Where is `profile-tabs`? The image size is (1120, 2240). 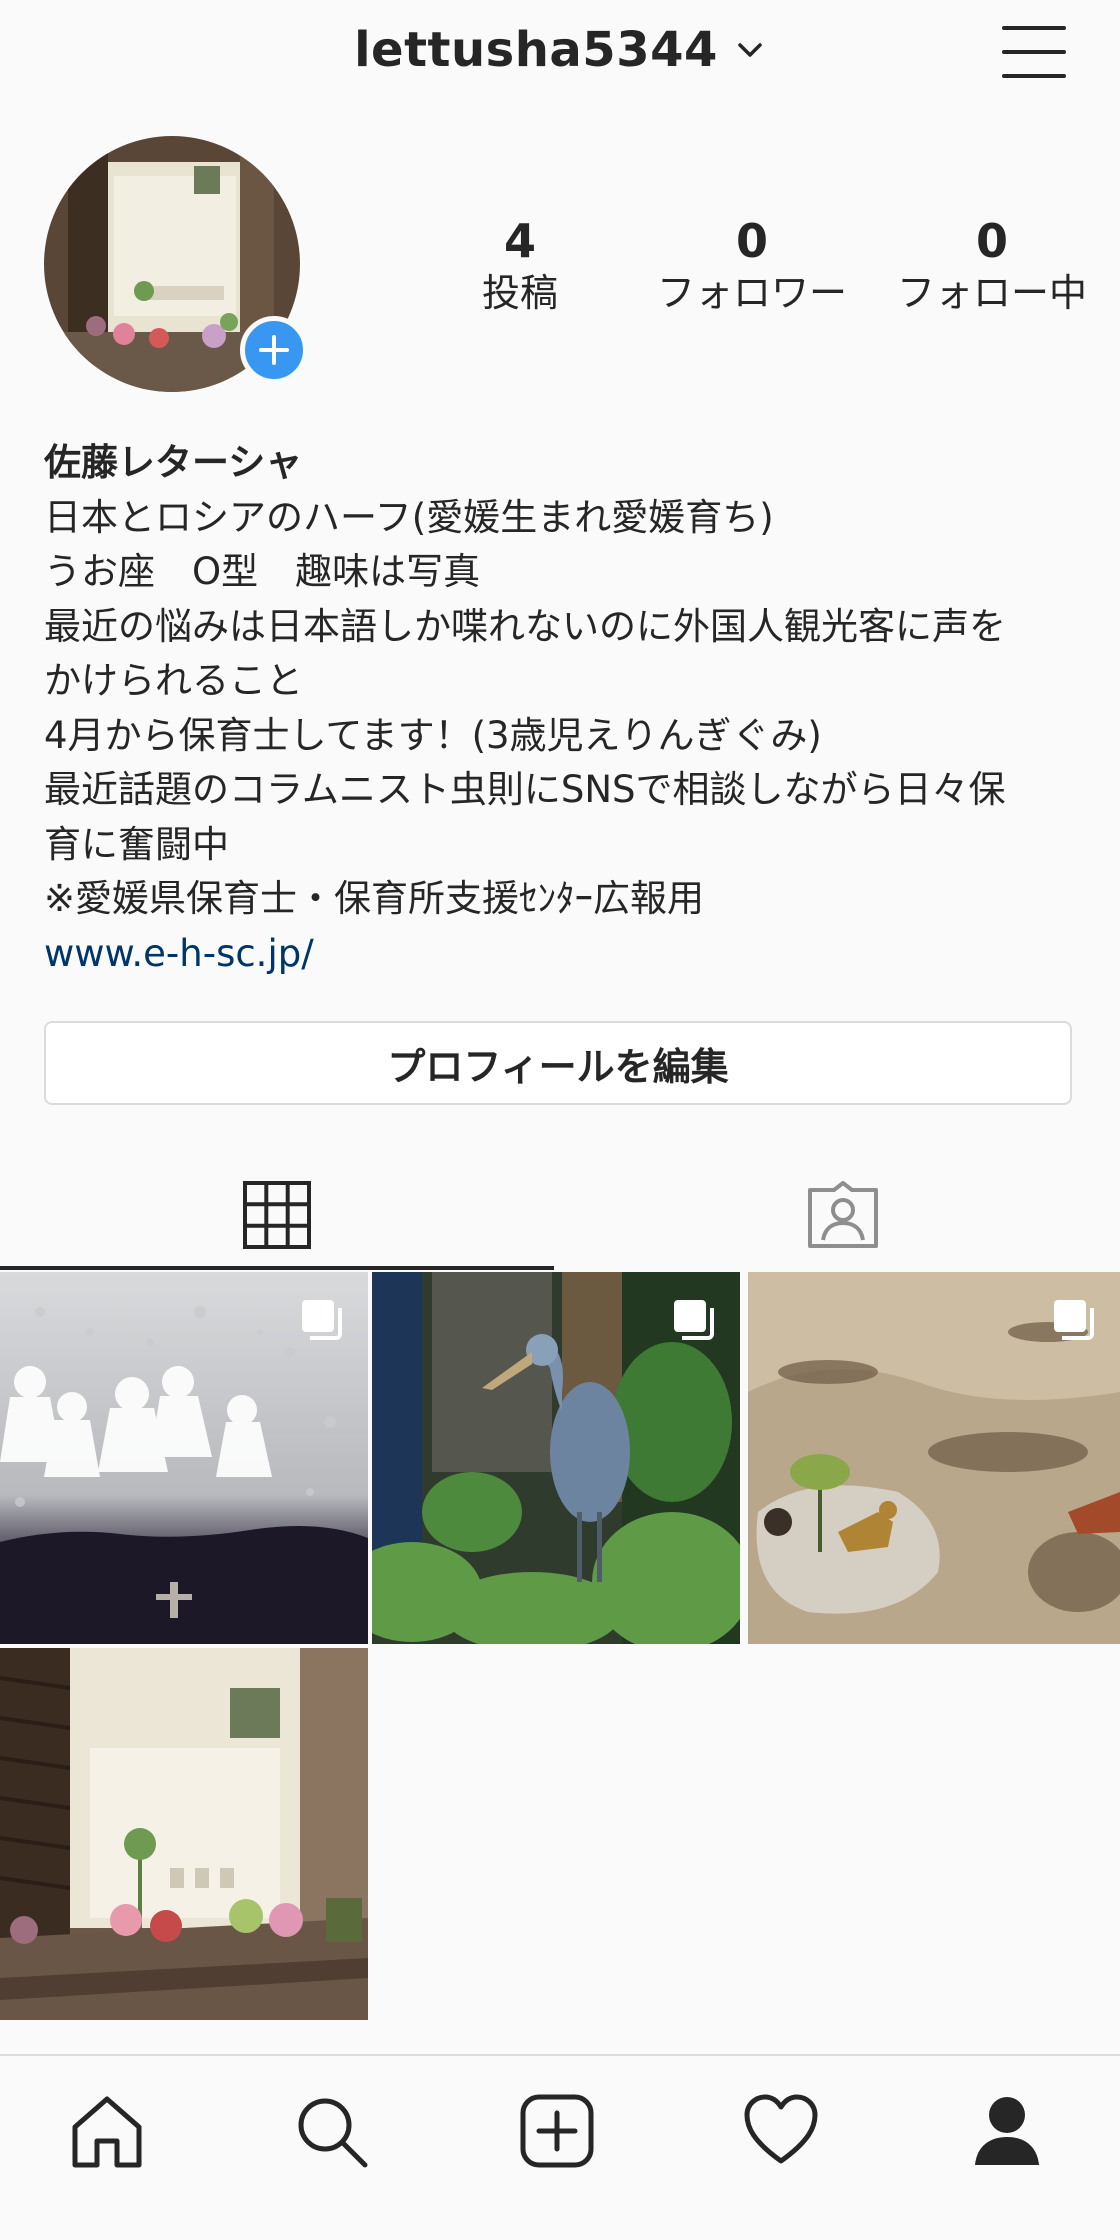 profile-tabs is located at coordinates (560, 1215).